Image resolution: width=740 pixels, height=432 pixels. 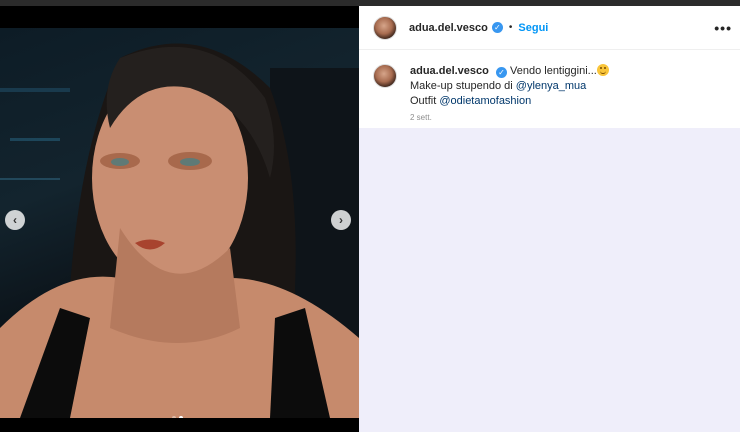 What do you see at coordinates (449, 71) in the screenshot?
I see `caption-username: adua.del.vesco` at bounding box center [449, 71].